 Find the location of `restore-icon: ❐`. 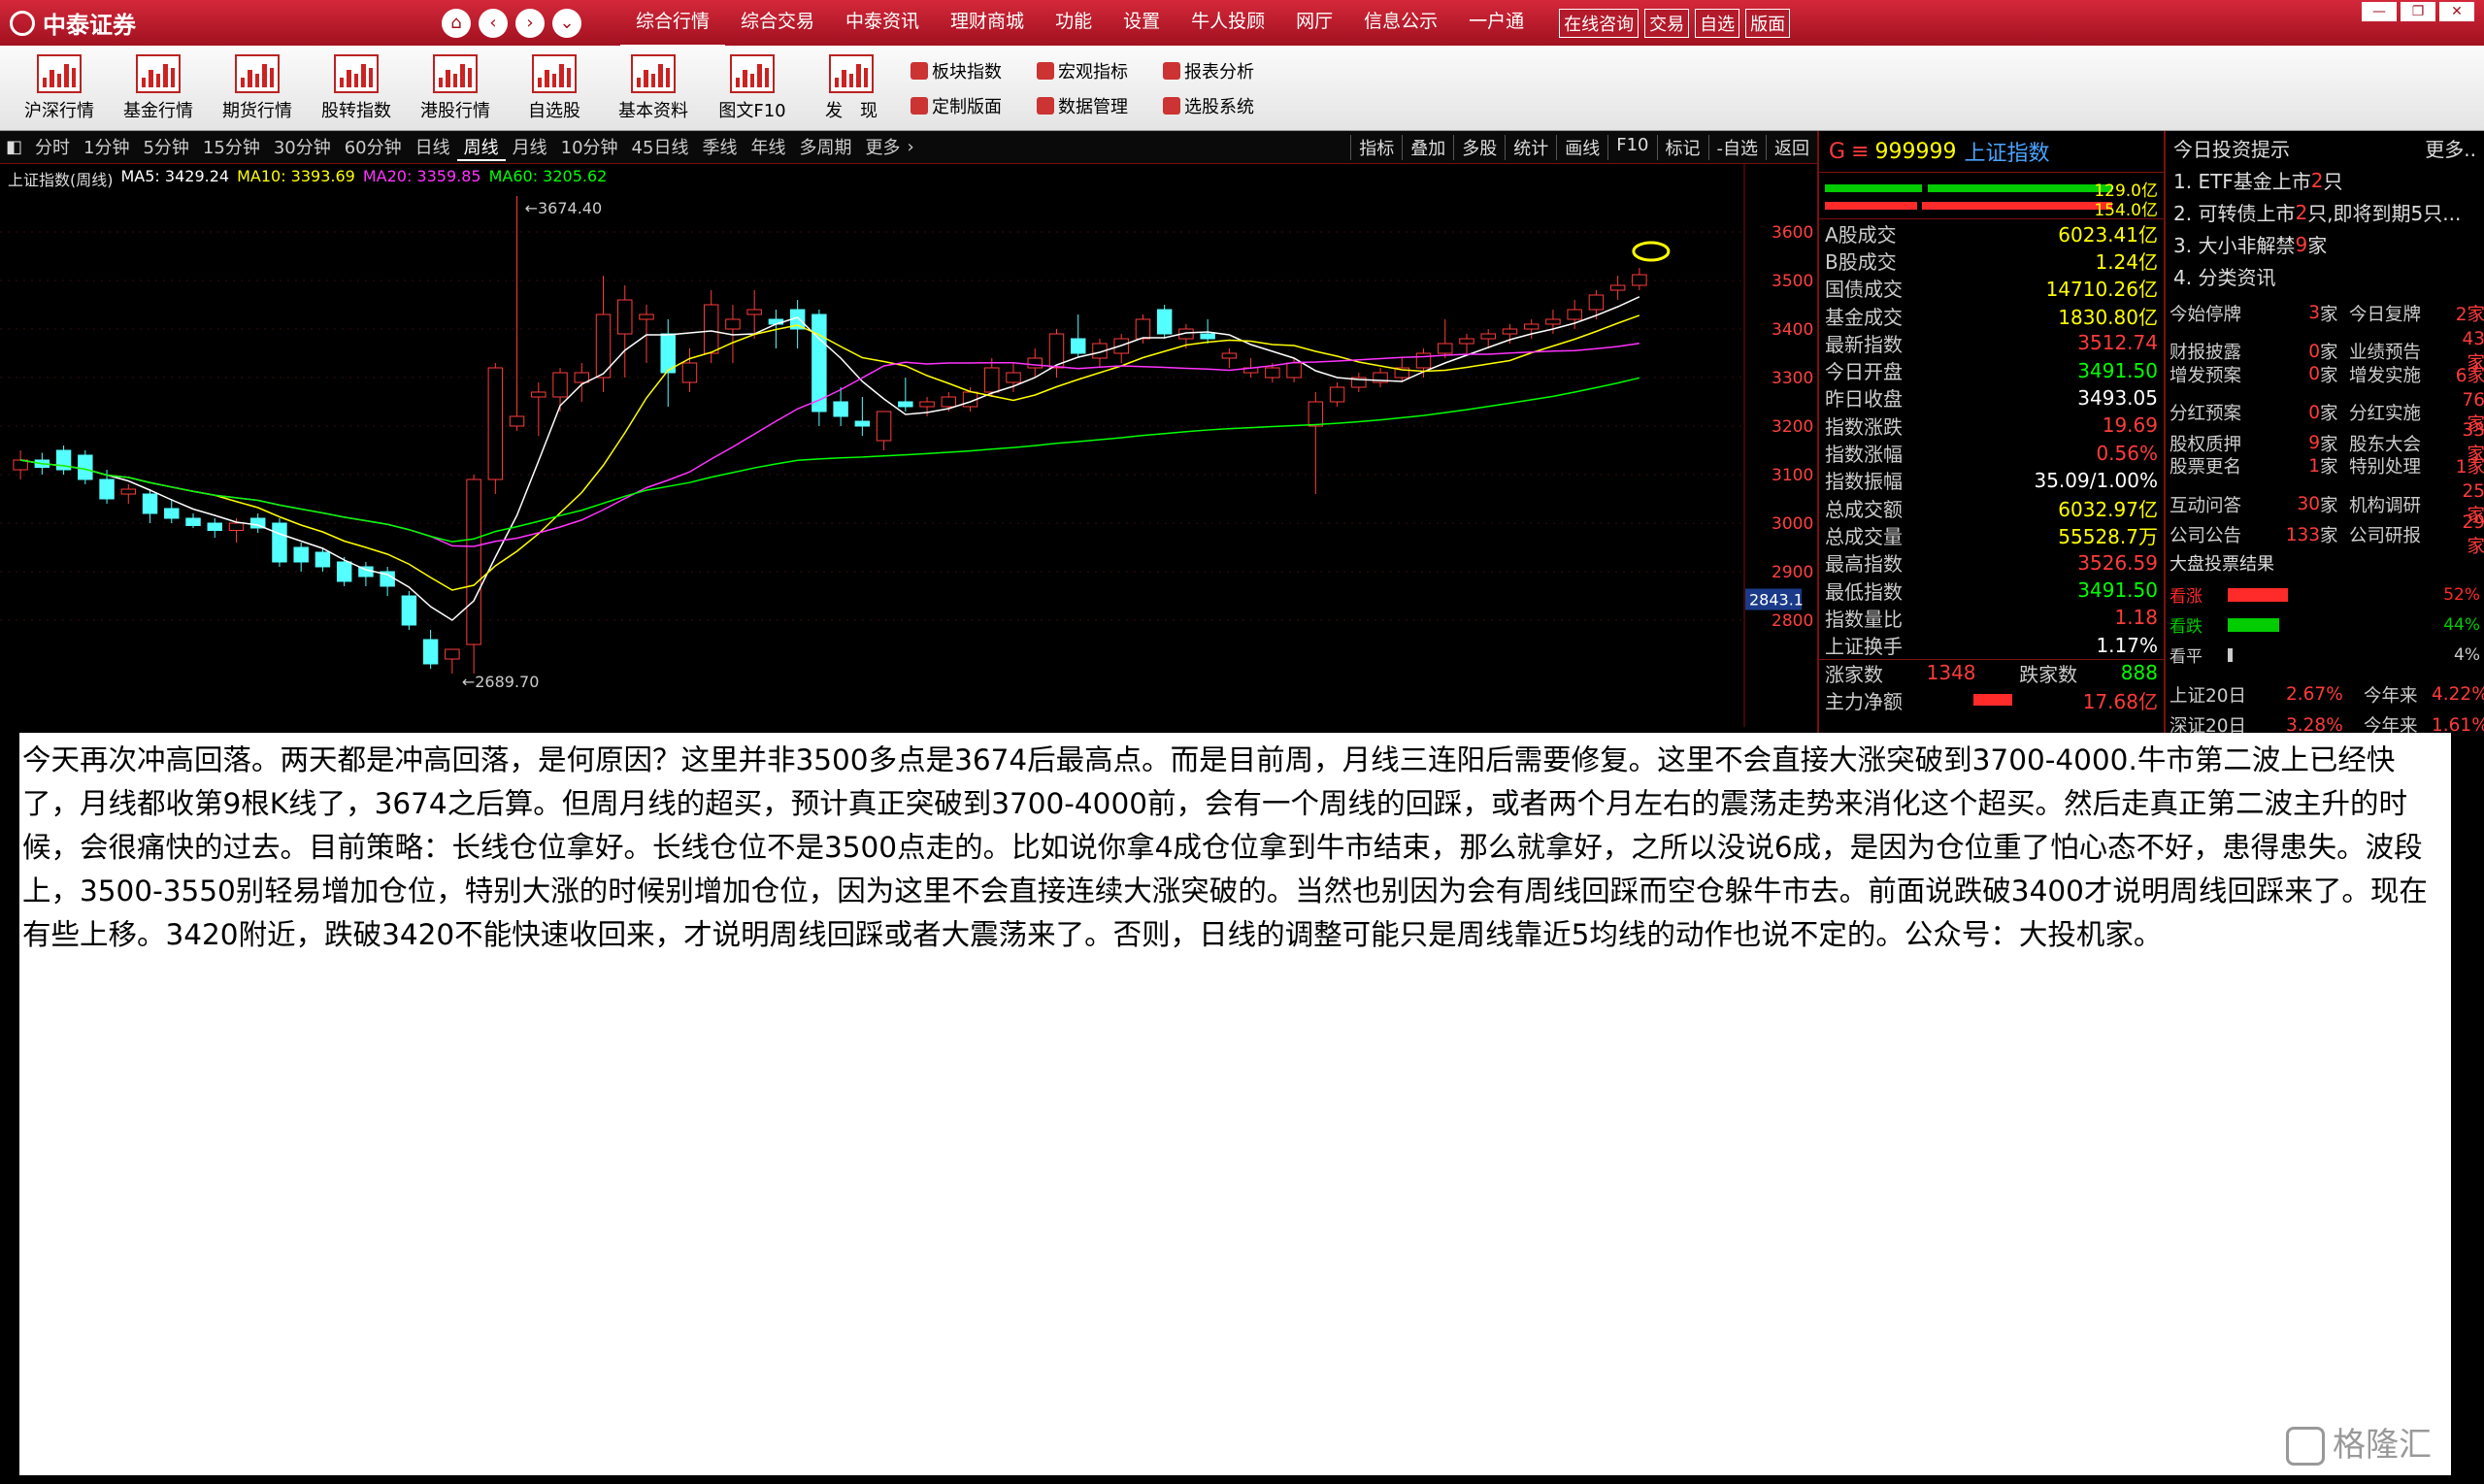

restore-icon: ❐ is located at coordinates (2418, 11).